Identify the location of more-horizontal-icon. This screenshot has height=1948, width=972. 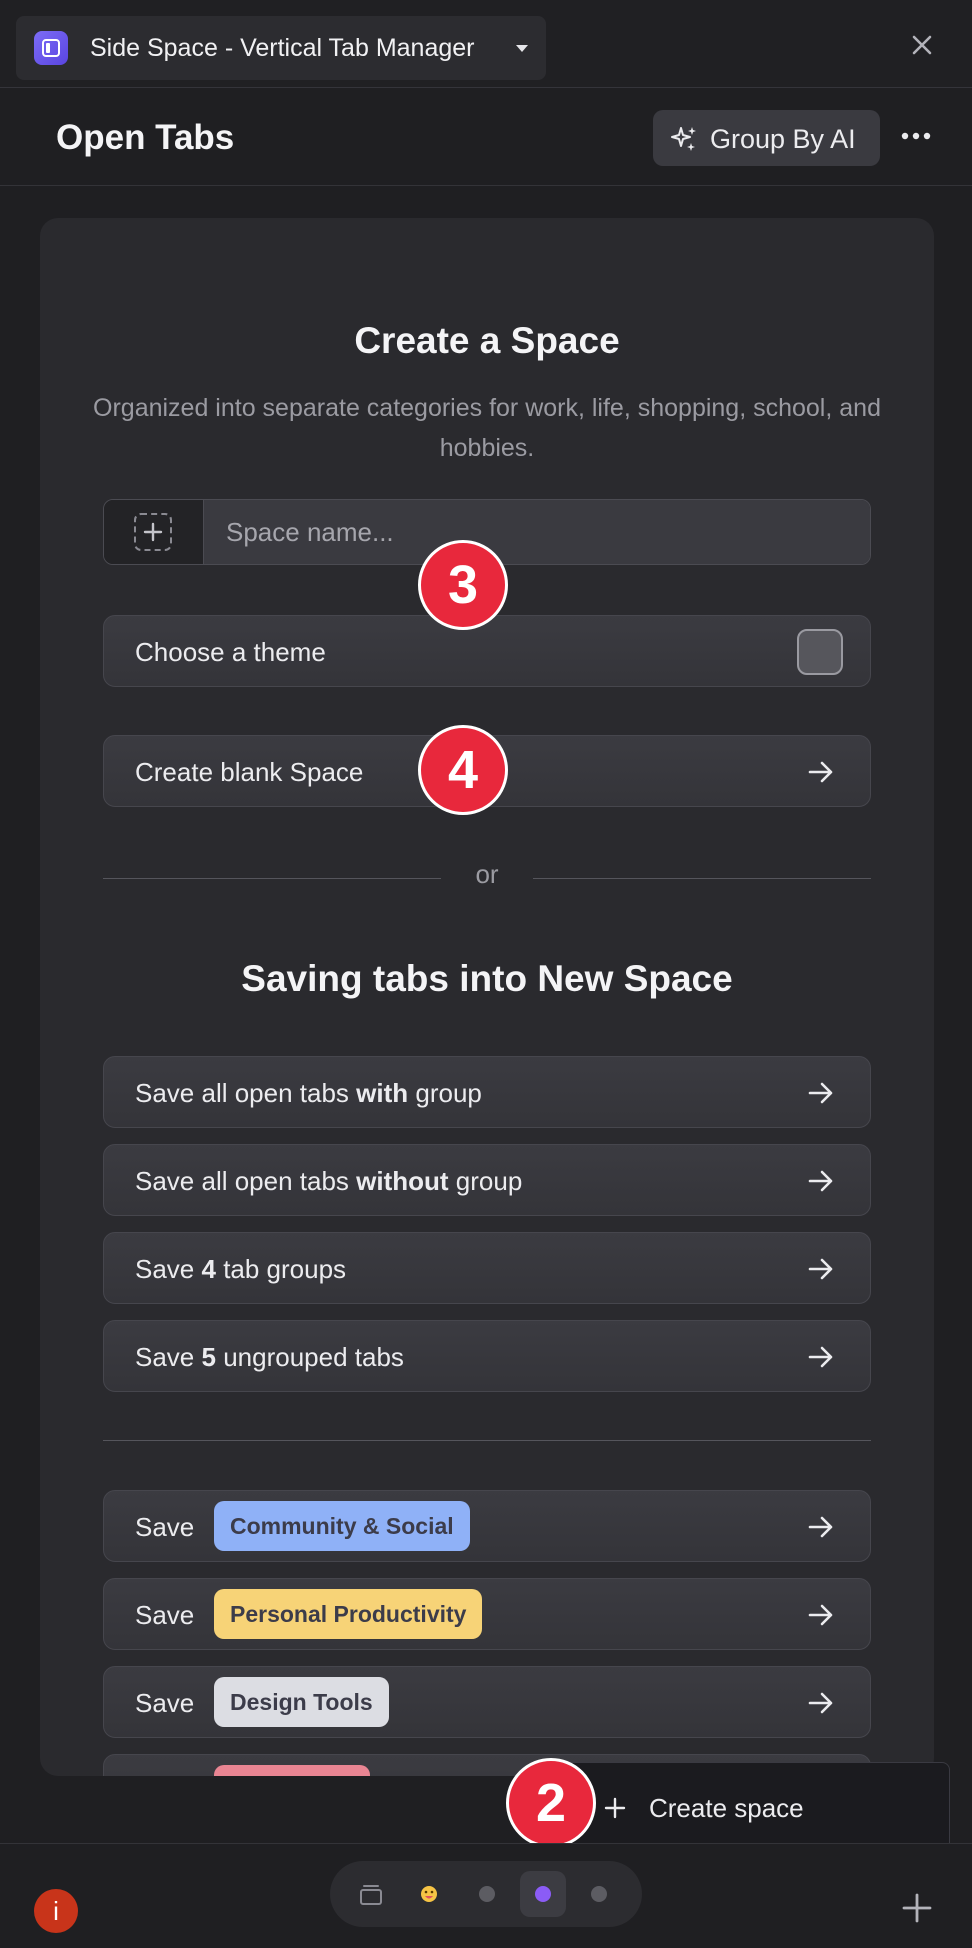
(916, 136).